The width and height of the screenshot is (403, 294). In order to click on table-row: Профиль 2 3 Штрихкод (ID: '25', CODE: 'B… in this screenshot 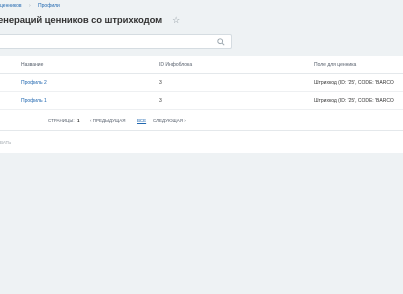, I will do `click(201, 83)`.